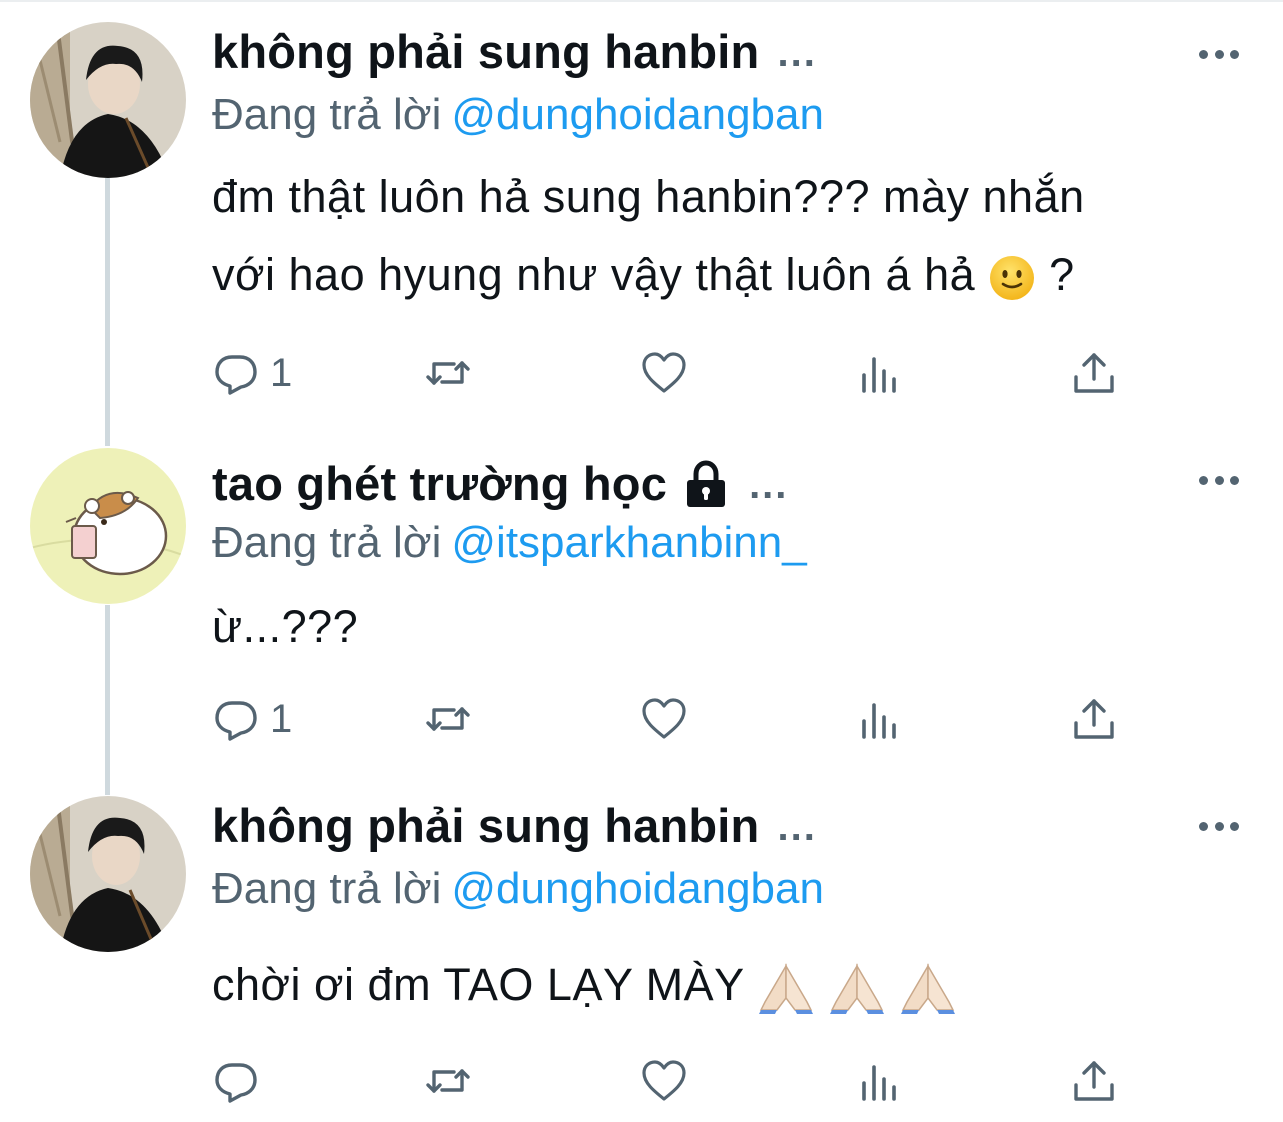  I want to click on tweet-text-line: đm thật luôn hả sung hanbin??? mày nhắn, so click(648, 196).